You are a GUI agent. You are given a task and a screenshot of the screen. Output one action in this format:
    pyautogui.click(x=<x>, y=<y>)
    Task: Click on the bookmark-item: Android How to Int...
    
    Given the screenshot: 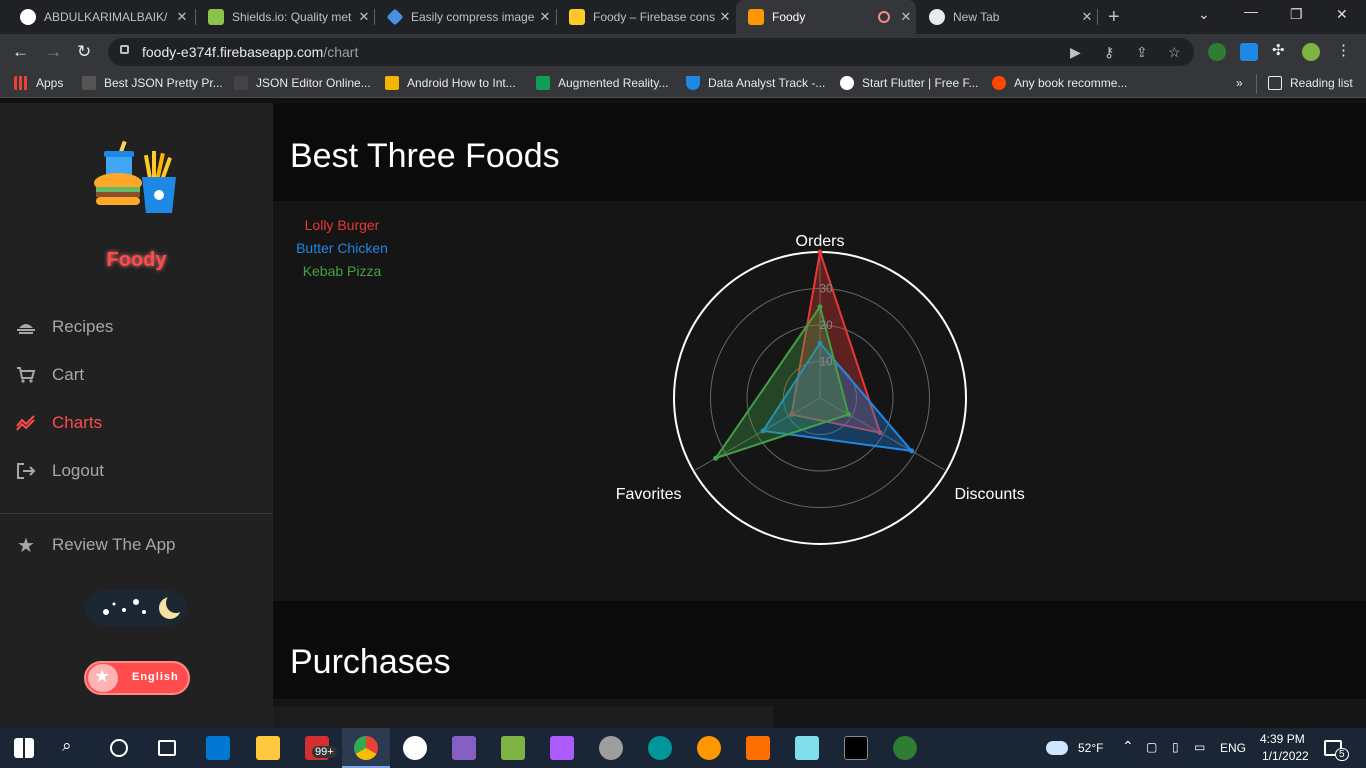 What is the action you would take?
    pyautogui.click(x=450, y=83)
    